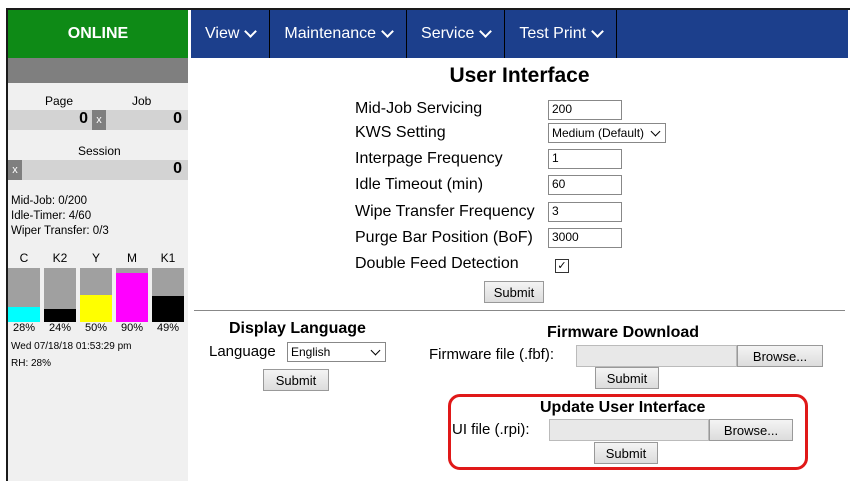 The image size is (856, 481). I want to click on ink-bar-k1, so click(168, 295).